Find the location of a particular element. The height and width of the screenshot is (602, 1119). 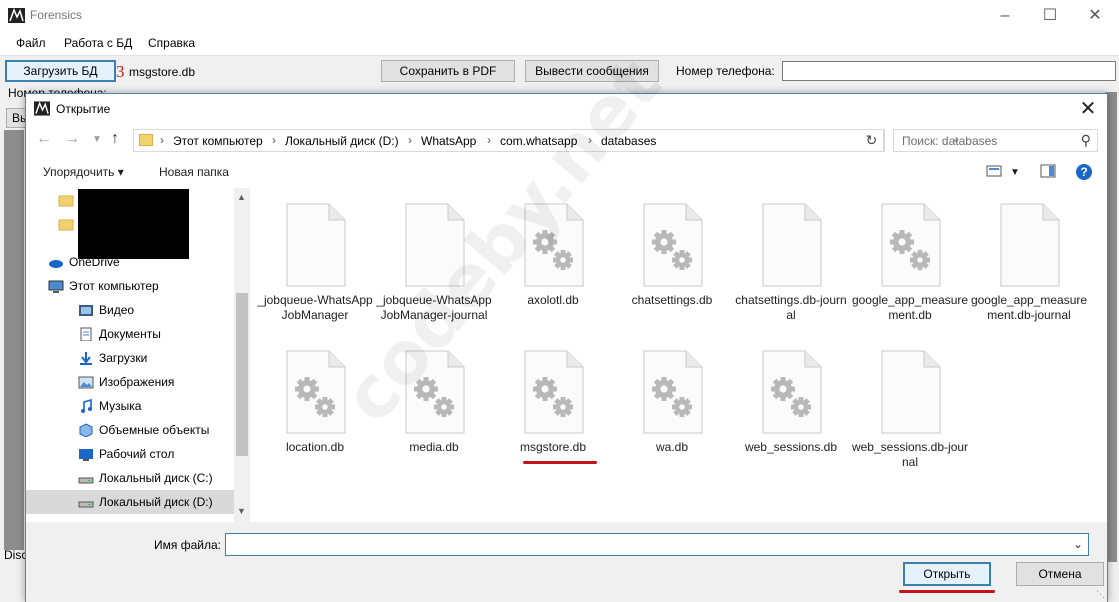

file-item: google_app_measurement.db is located at coordinates (910, 258).